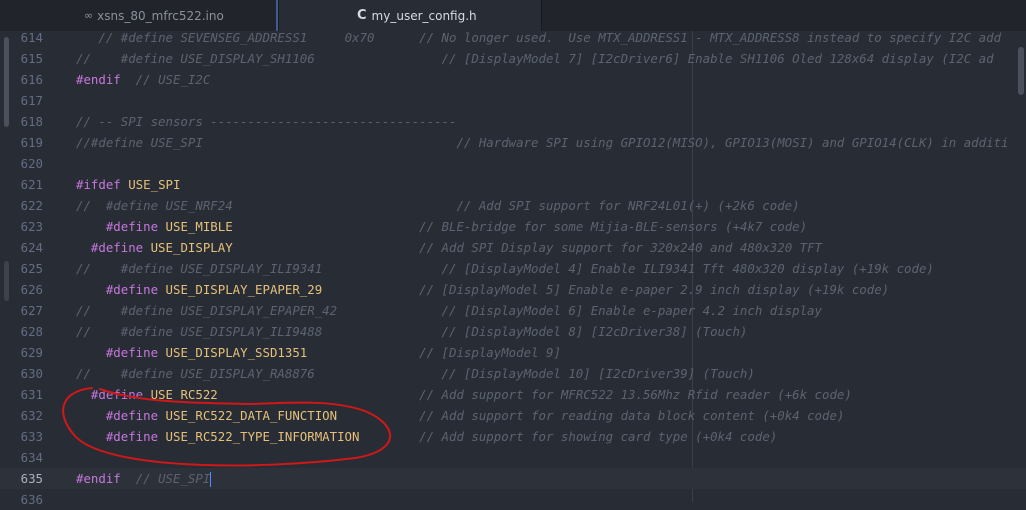  What do you see at coordinates (89, 15) in the screenshot?
I see `arduino-infinity-icon: ∞` at bounding box center [89, 15].